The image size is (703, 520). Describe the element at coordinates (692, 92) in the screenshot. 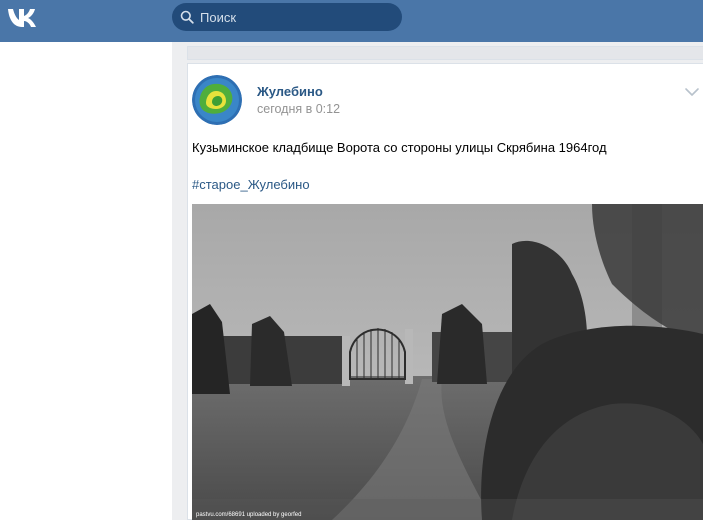

I see `chevron-down-icon` at that location.